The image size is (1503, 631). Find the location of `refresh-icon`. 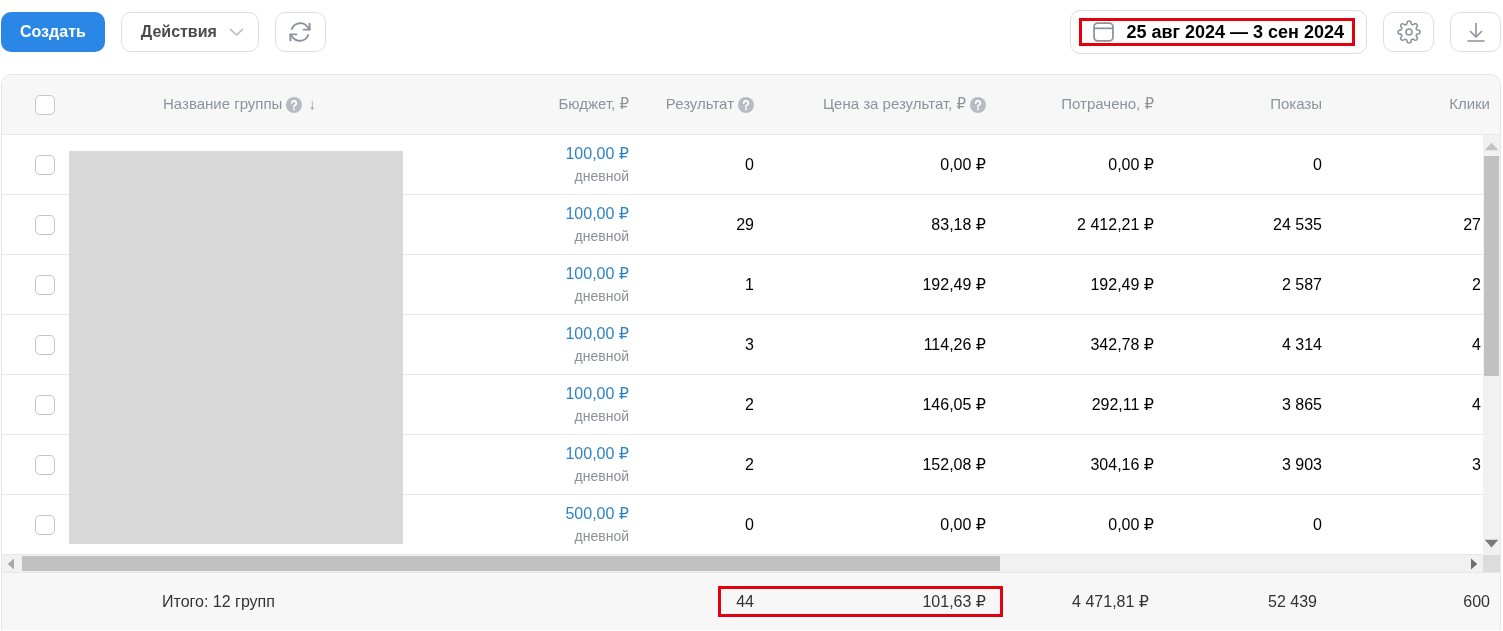

refresh-icon is located at coordinates (300, 32).